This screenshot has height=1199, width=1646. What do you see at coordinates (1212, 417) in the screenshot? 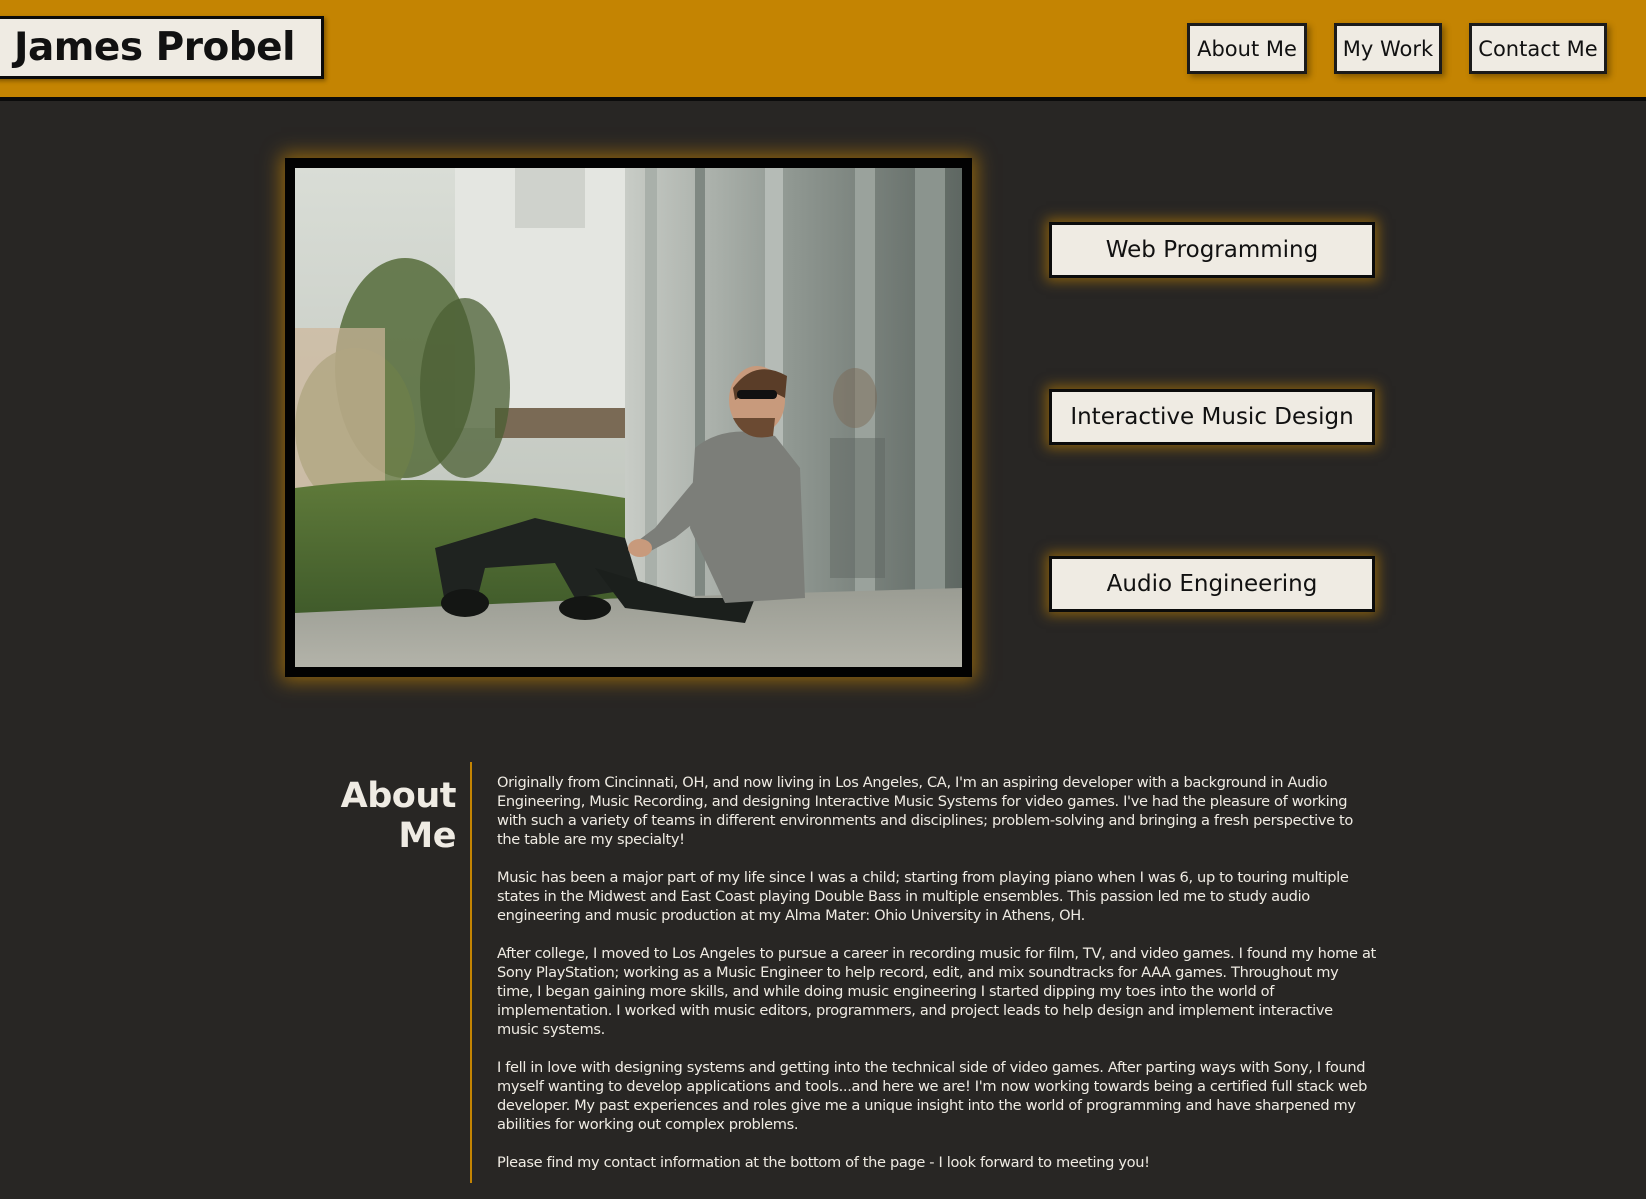
I see `interactive-music-design-button: Interactive Music Design` at bounding box center [1212, 417].